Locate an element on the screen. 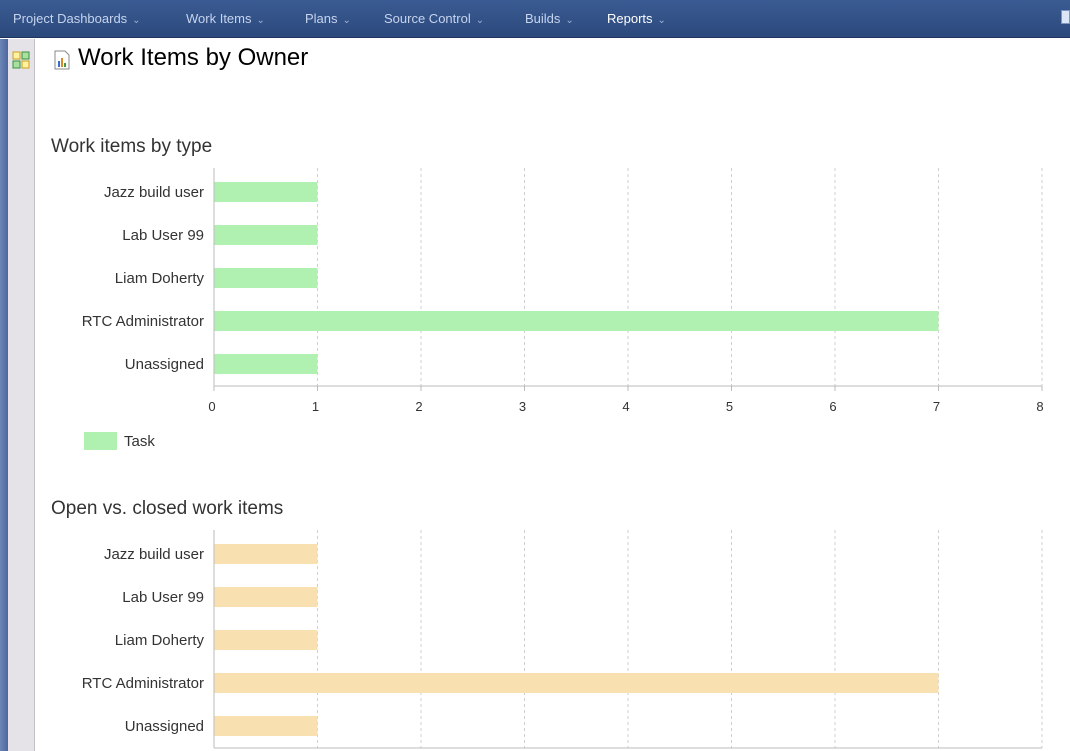  chart-title-open-vs-closed: Open vs. closed work items is located at coordinates (167, 508).